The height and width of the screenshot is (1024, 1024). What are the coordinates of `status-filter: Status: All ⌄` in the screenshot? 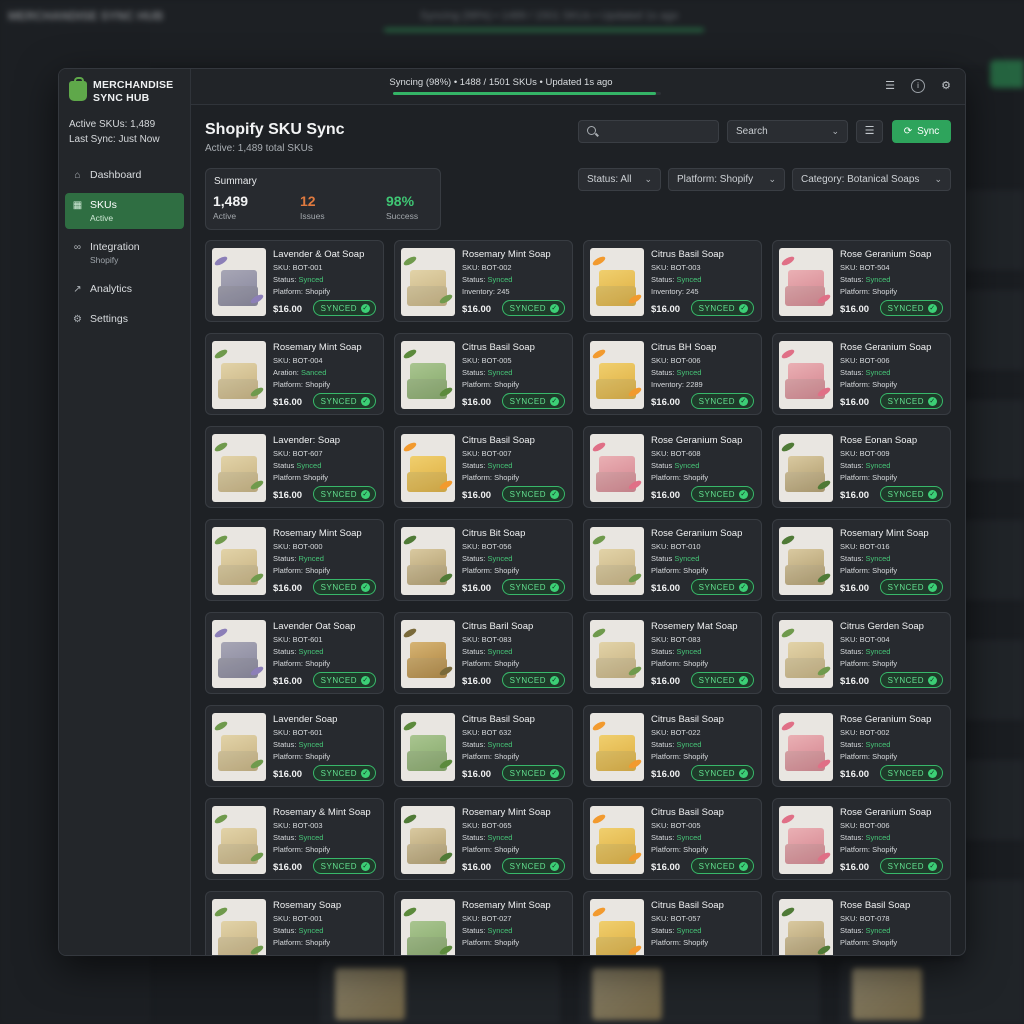 It's located at (619, 179).